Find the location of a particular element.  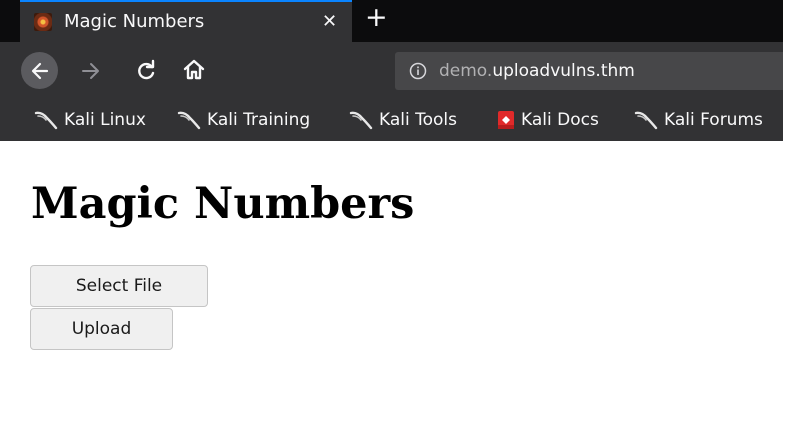

bookmark-kali-training: Kali Training is located at coordinates (243, 120).